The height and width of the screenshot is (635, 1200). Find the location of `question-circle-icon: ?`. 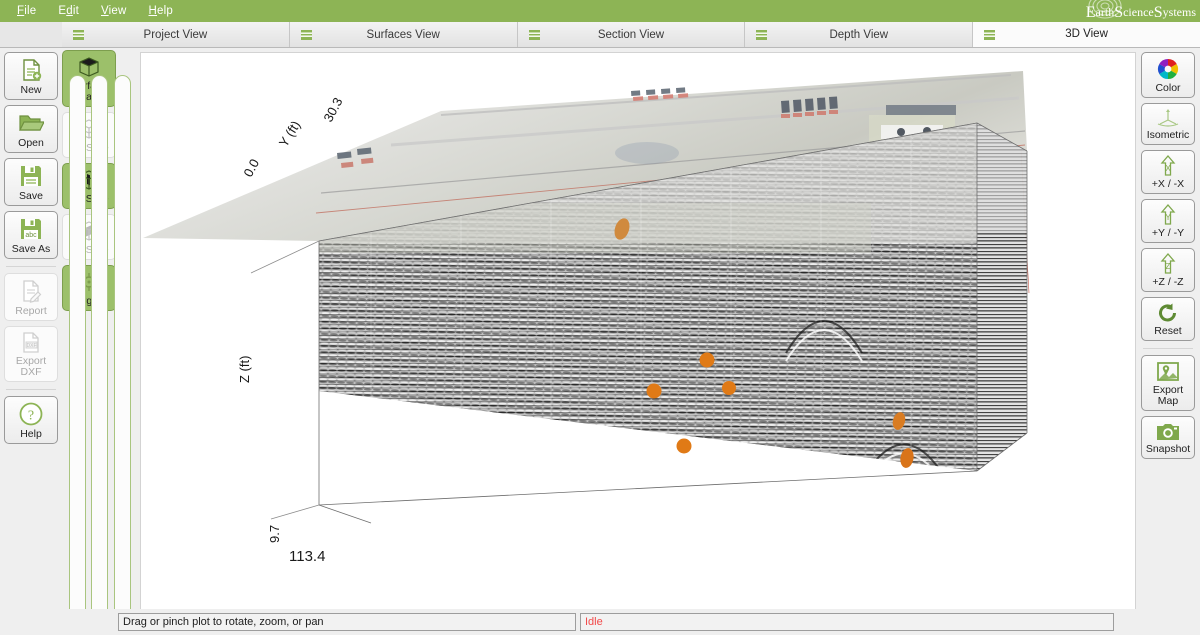

question-circle-icon: ? is located at coordinates (31, 414).